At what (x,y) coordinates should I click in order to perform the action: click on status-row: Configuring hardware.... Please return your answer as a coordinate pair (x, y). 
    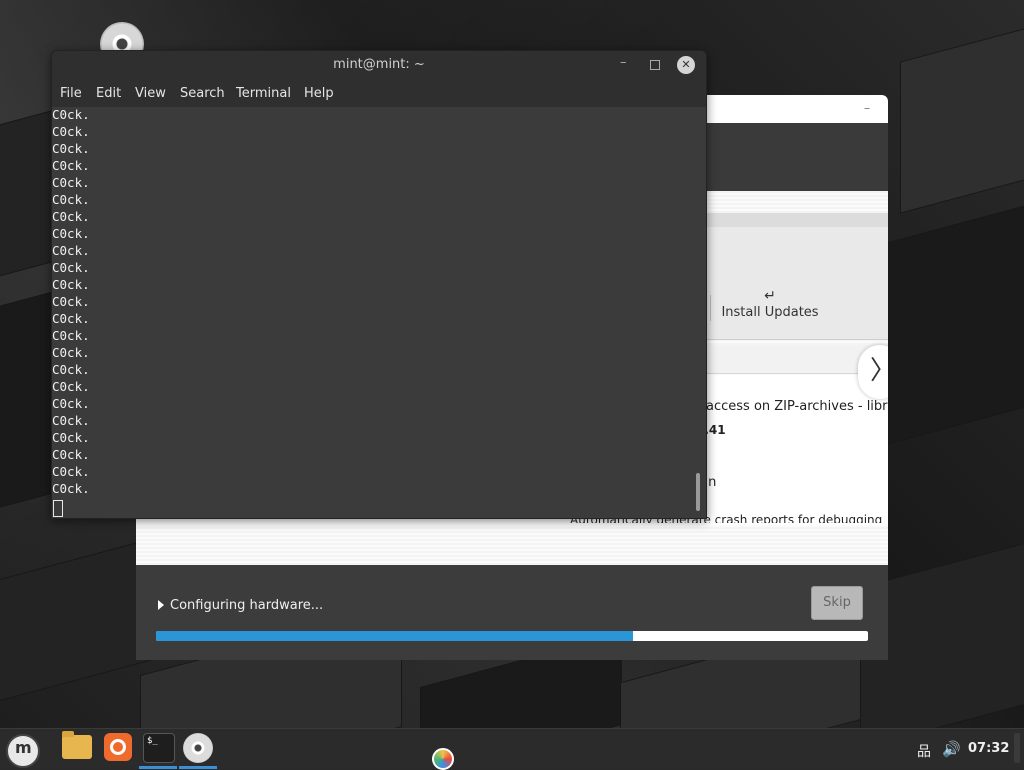
    Looking at the image, I should click on (240, 605).